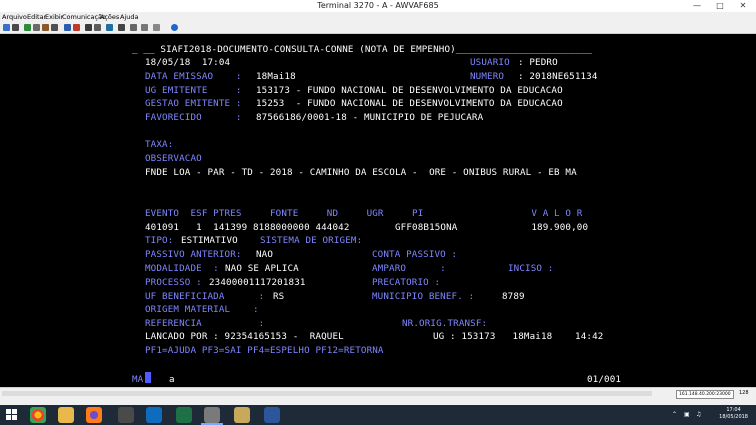 Image resolution: width=756 pixels, height=425 pixels. What do you see at coordinates (212, 415) in the screenshot?
I see `terminal-app-icon` at bounding box center [212, 415].